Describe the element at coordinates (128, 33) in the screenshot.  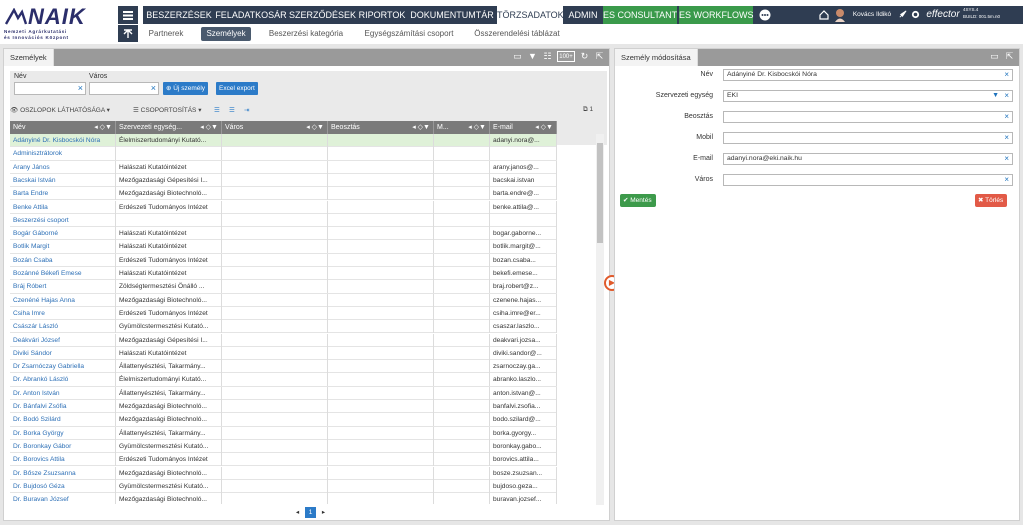
I see `pin-icon` at that location.